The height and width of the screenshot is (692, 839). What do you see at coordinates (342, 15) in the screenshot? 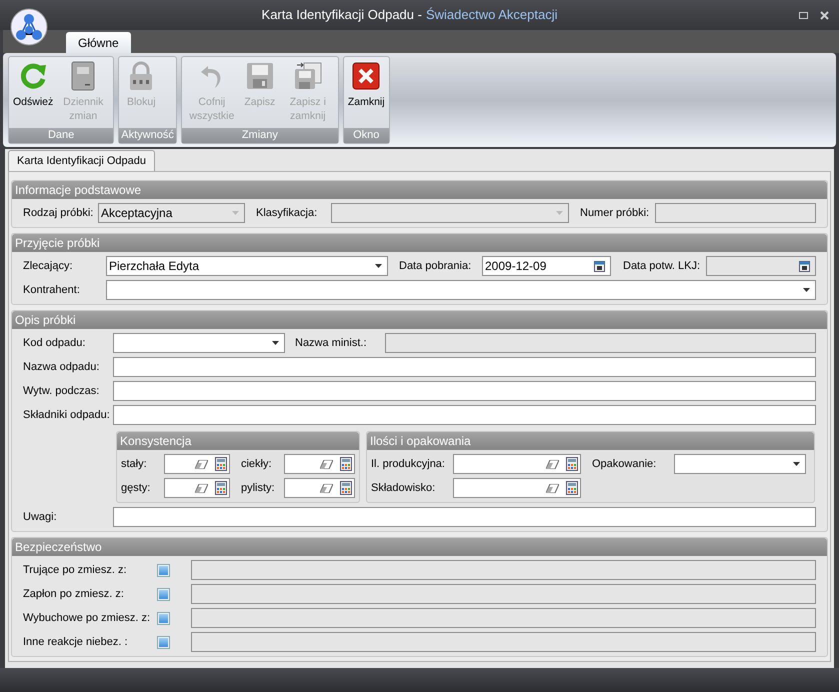
I see `window-title: Karta Identyfikacji Odpadu -` at bounding box center [342, 15].